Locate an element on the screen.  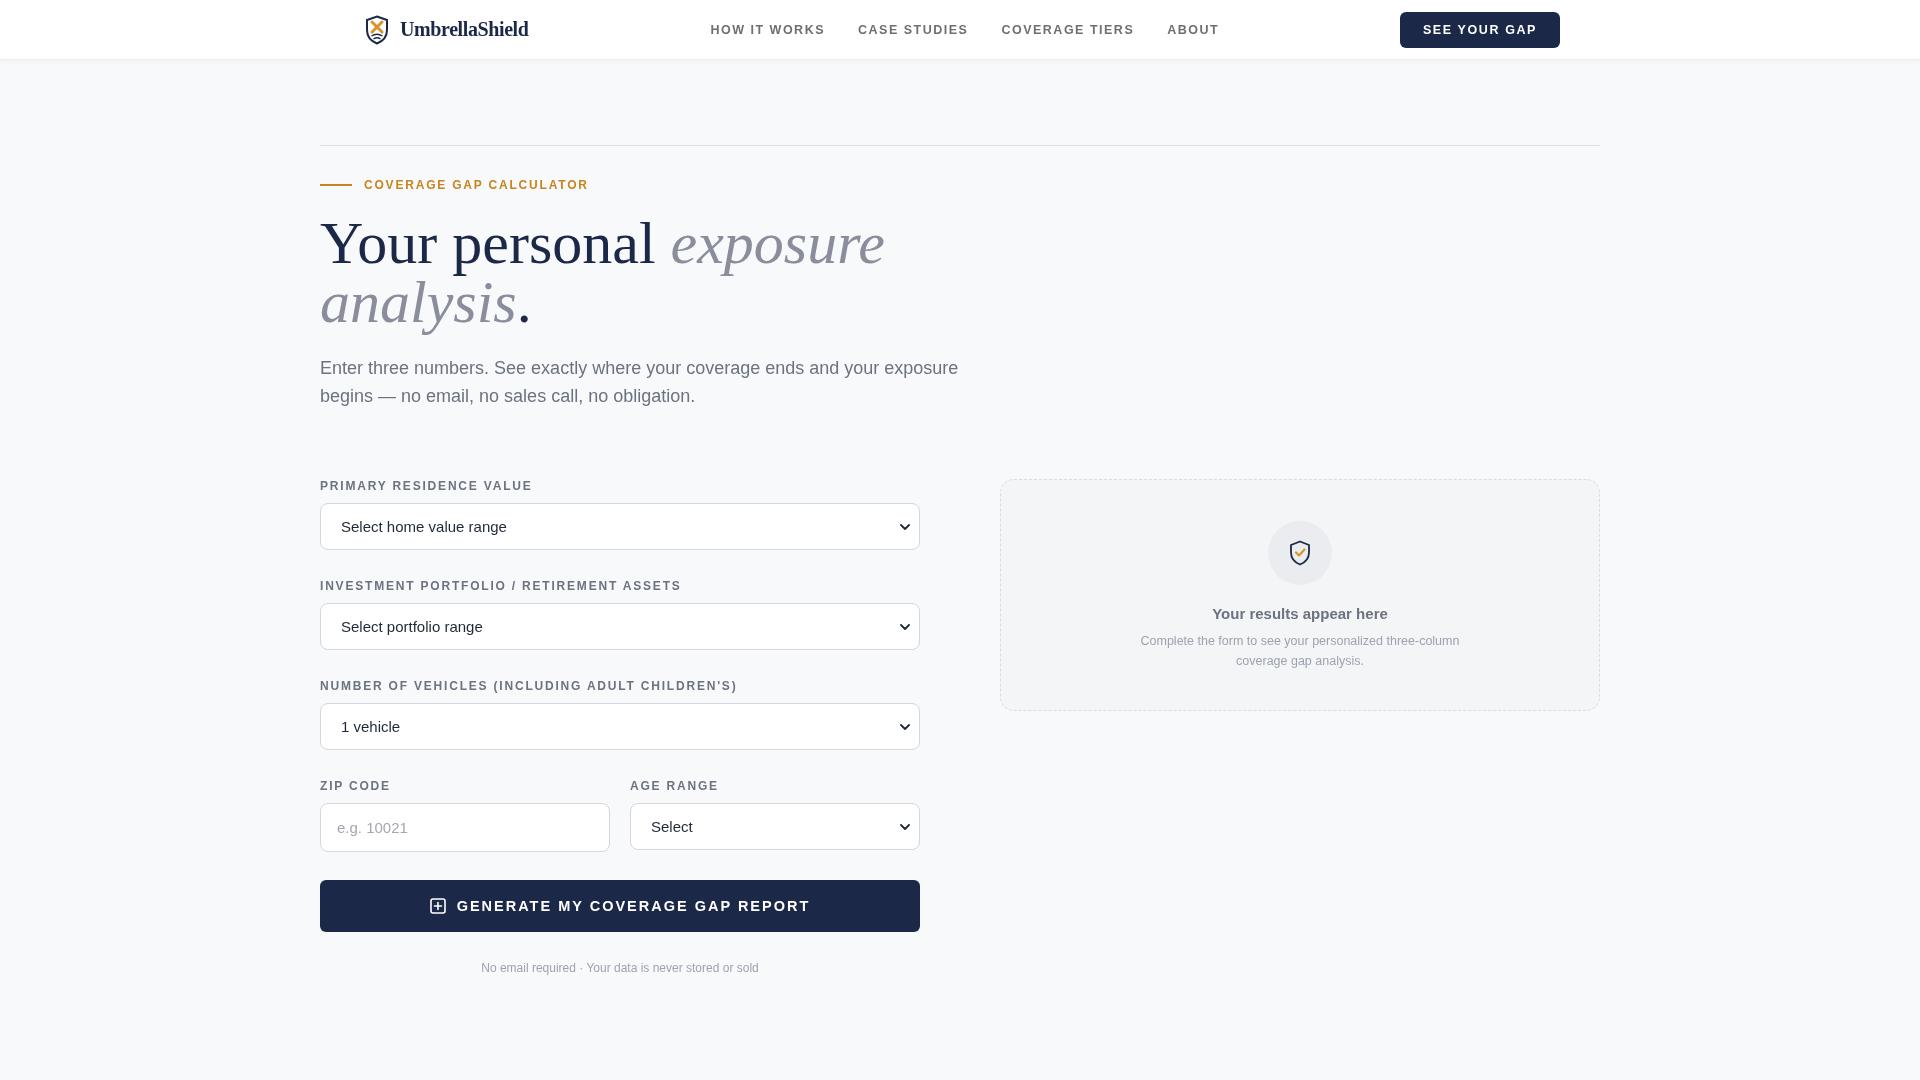
nav-link: CASE STUDIES is located at coordinates (913, 29).